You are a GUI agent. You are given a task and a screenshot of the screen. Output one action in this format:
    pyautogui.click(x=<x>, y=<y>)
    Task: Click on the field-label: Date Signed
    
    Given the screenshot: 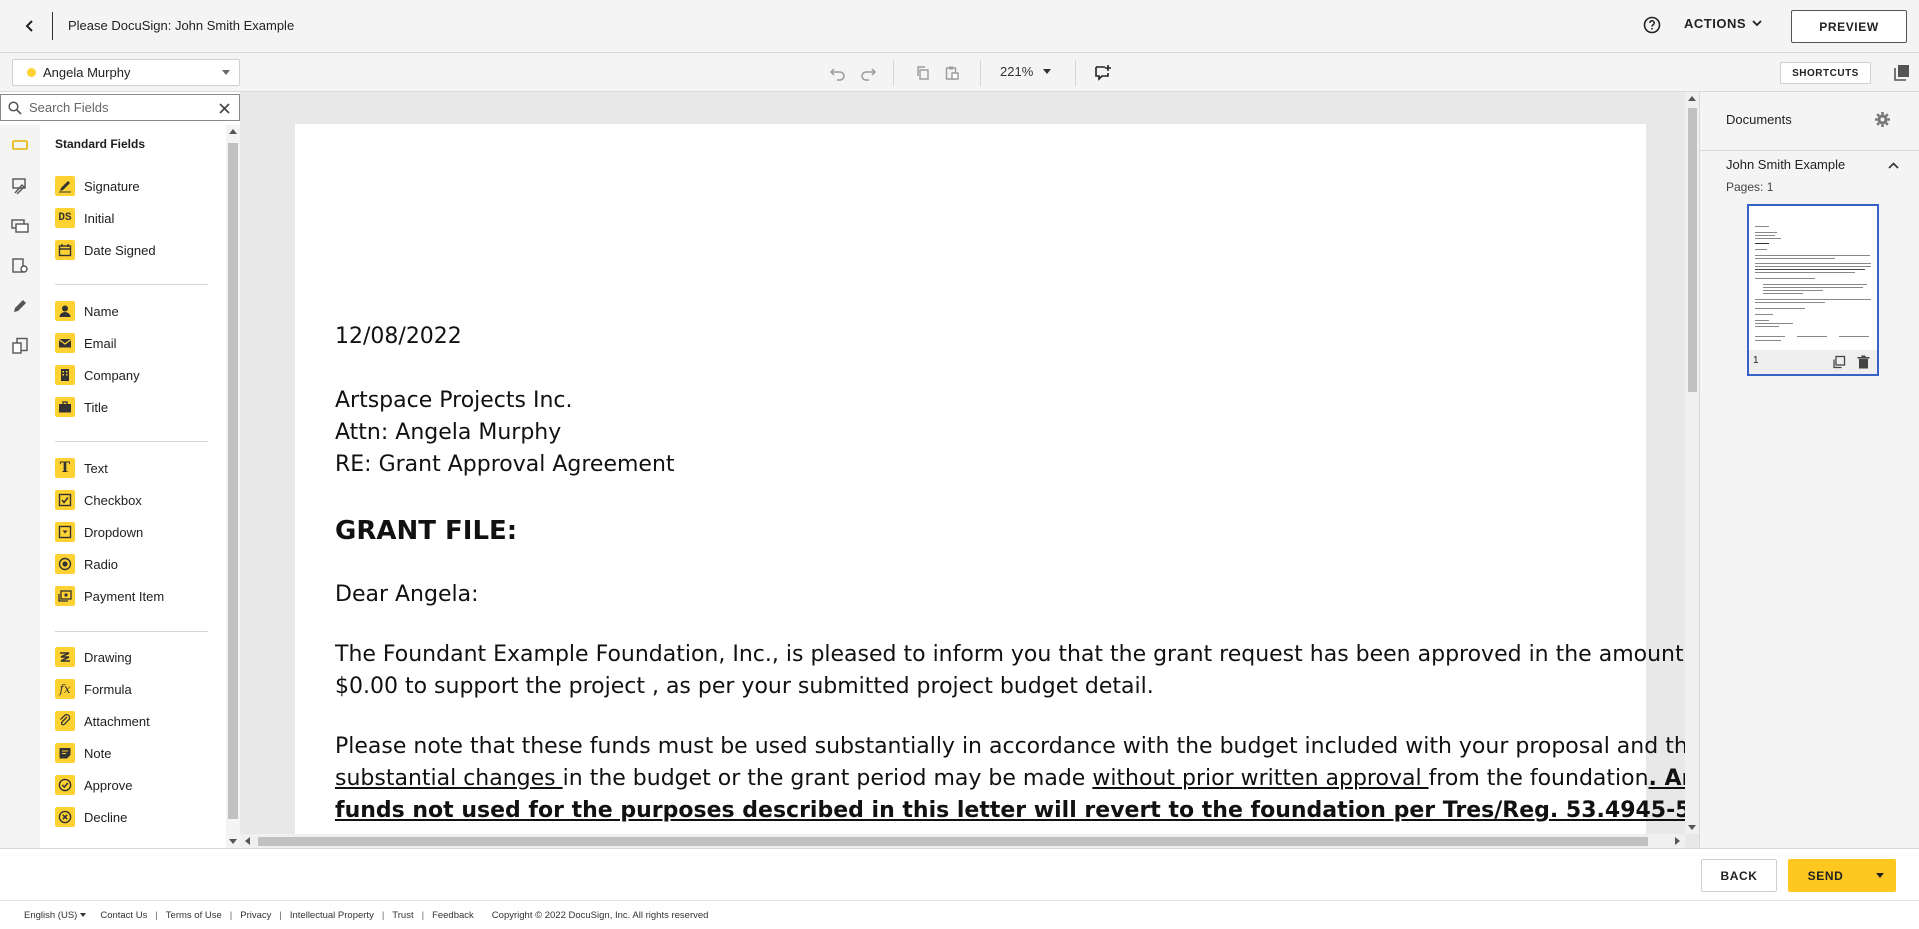 What is the action you would take?
    pyautogui.click(x=120, y=250)
    